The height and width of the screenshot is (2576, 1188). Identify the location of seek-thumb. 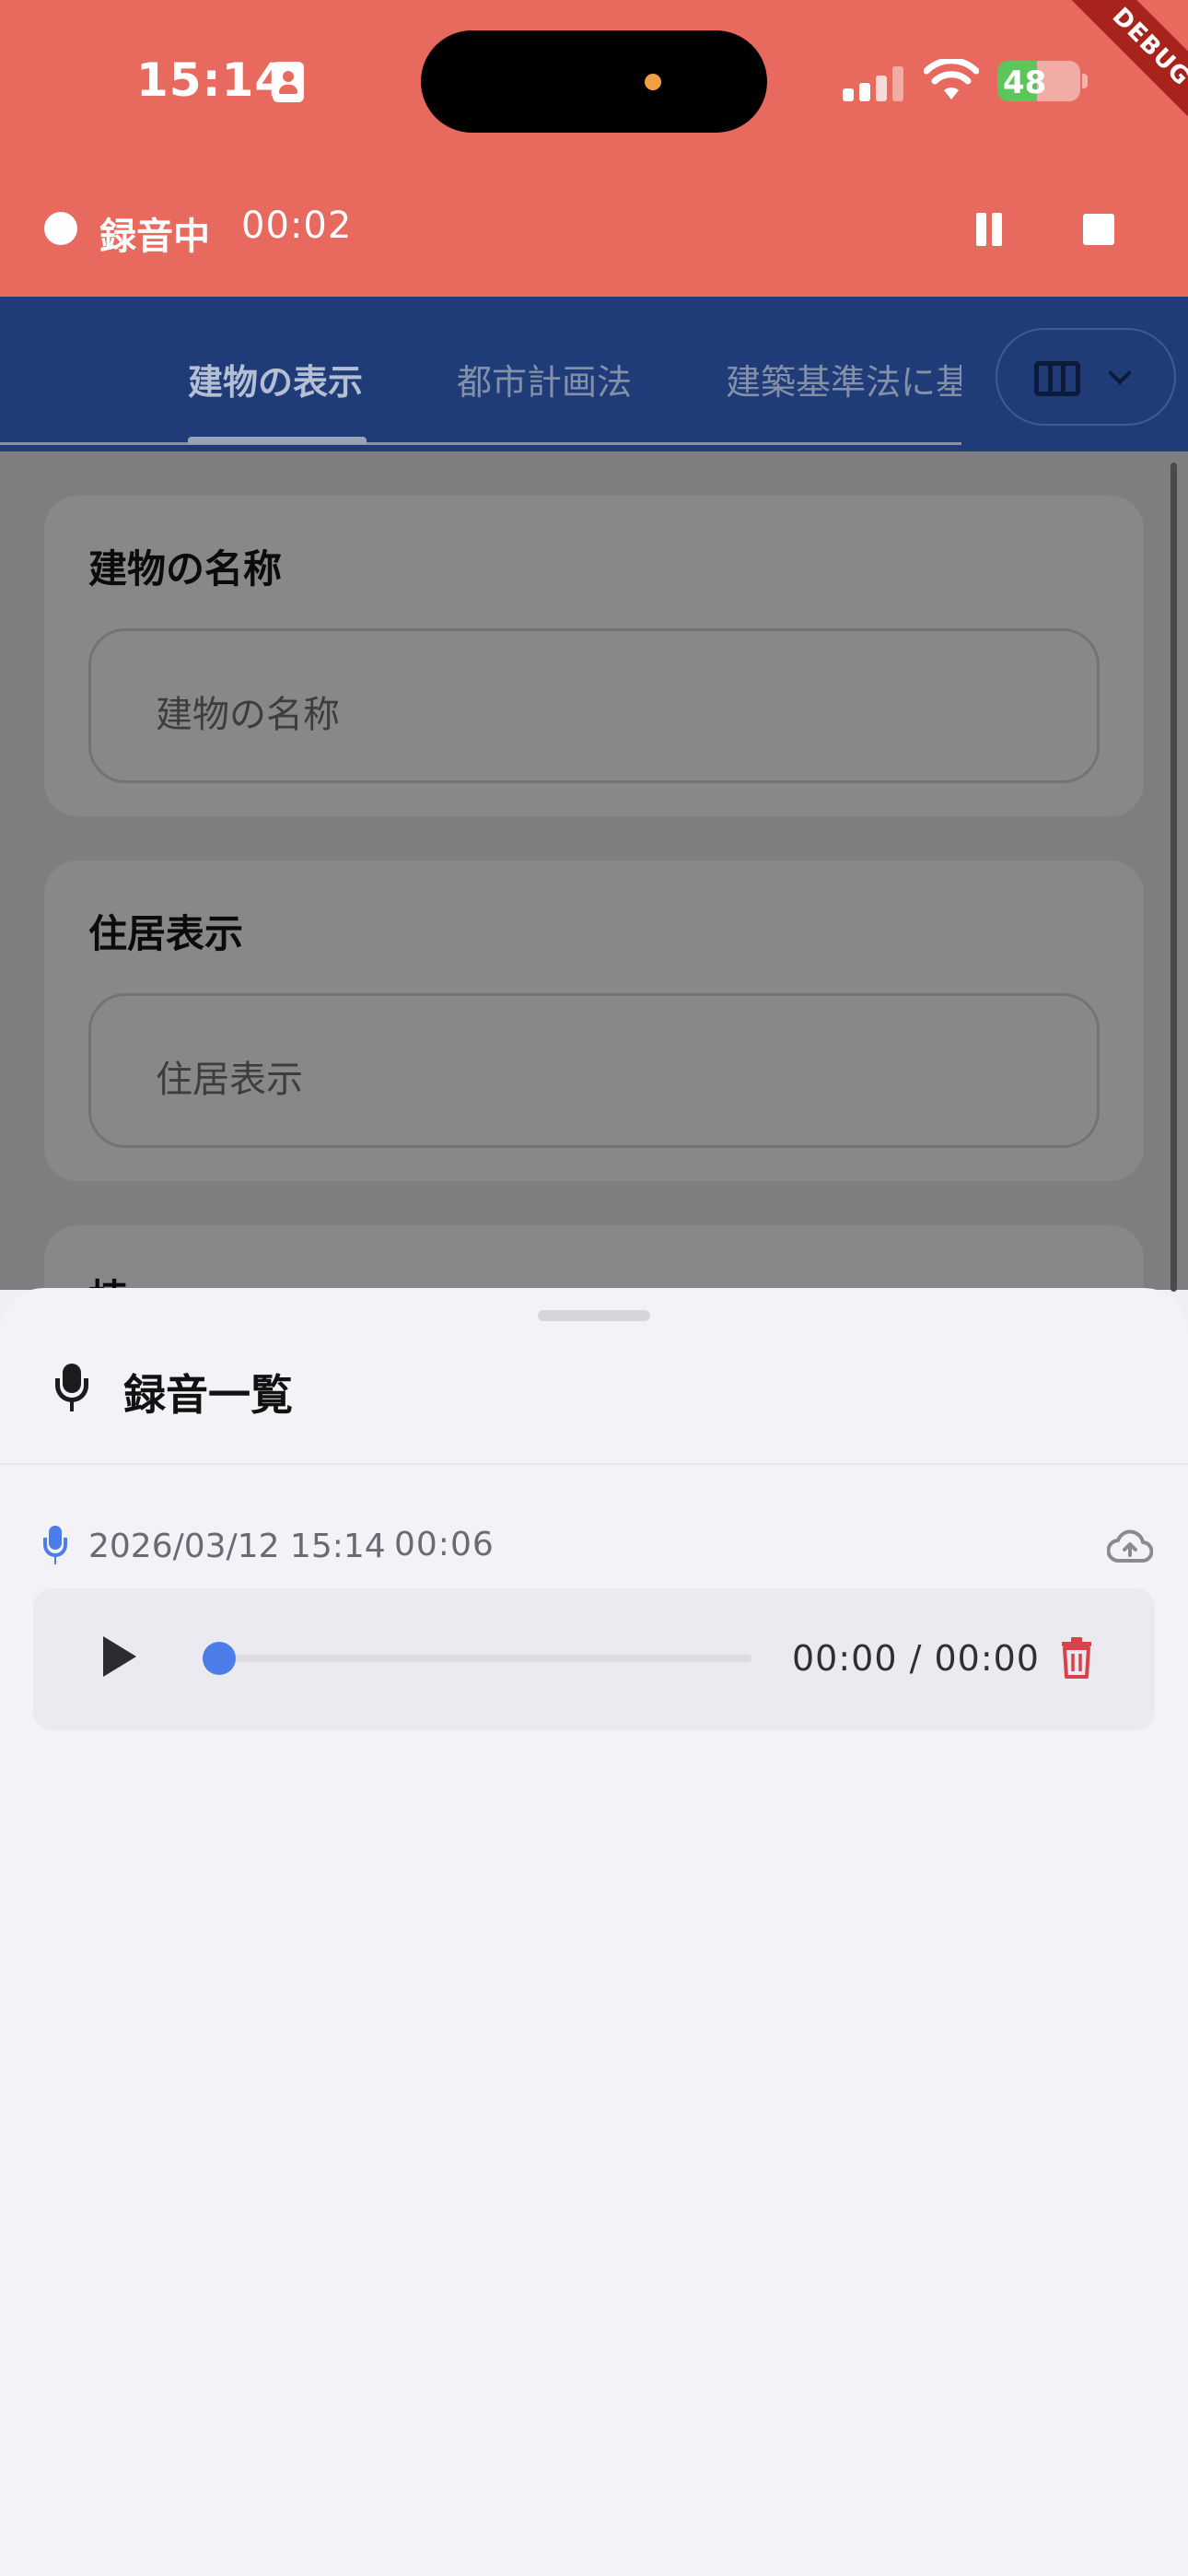
(219, 1659).